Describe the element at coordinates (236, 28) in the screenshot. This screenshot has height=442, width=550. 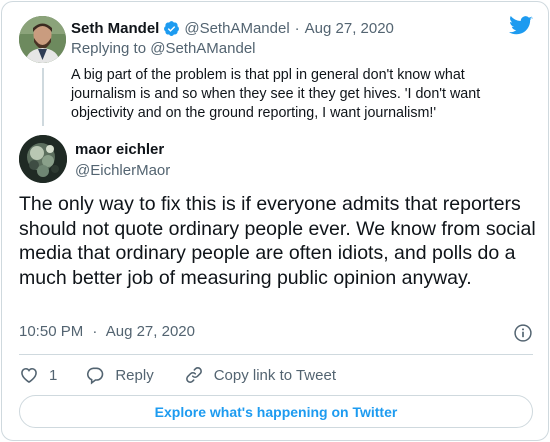
I see `parent-author-handle: @SethAMandel` at that location.